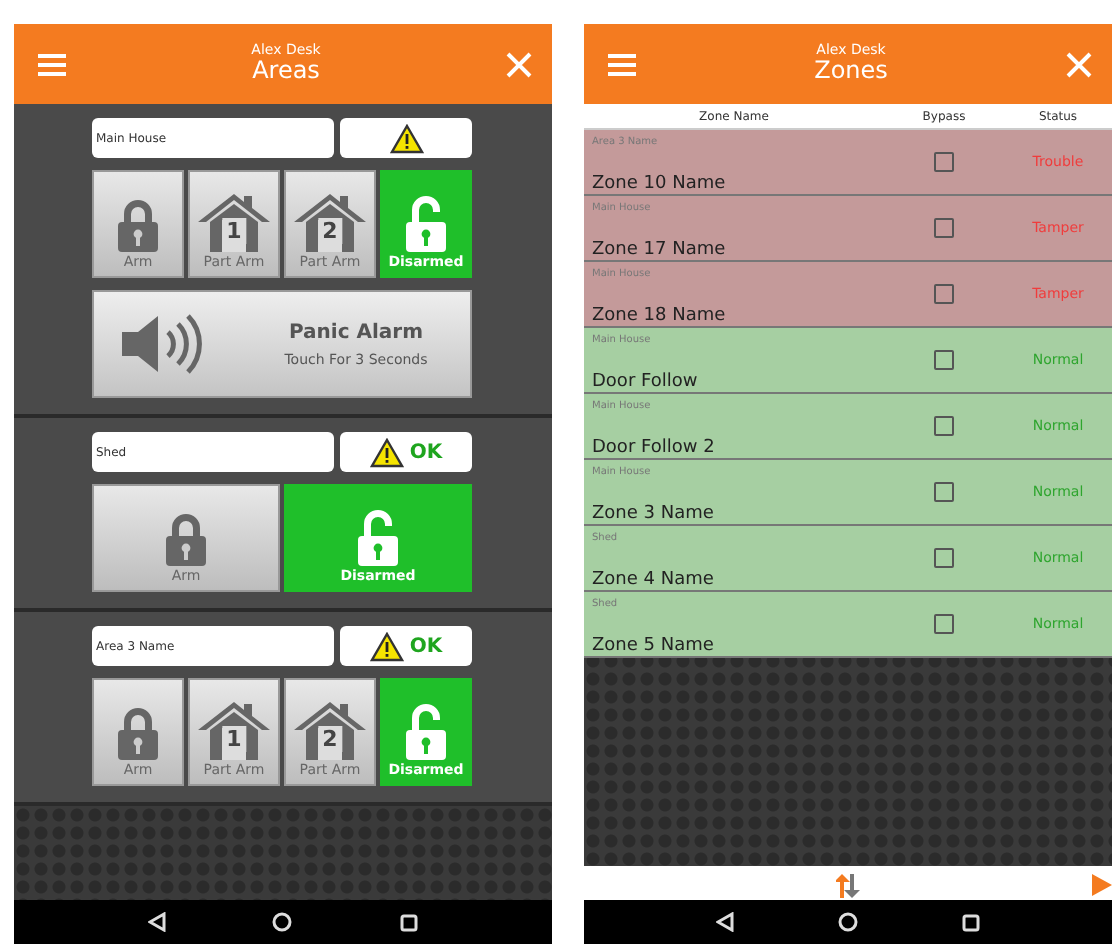 This screenshot has height=944, width=1112. What do you see at coordinates (654, 447) in the screenshot?
I see `zone-name: Door Follow 2` at bounding box center [654, 447].